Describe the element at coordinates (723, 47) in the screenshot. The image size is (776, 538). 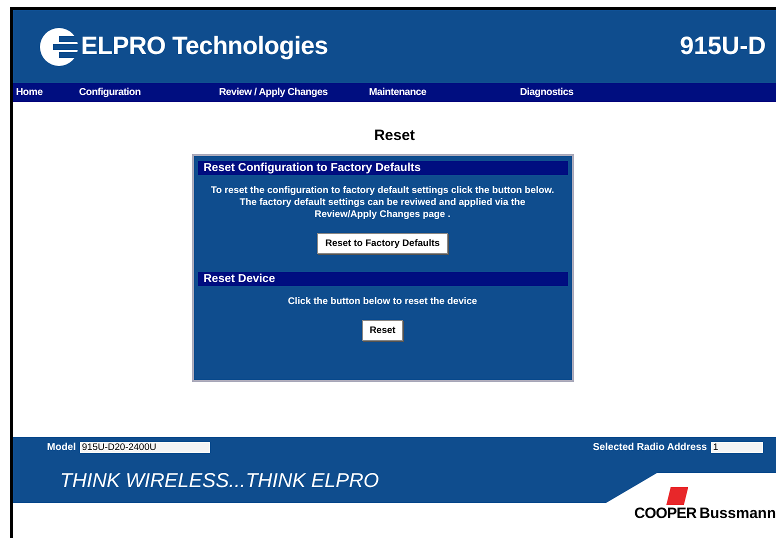
I see `device-model: 915U-D` at that location.